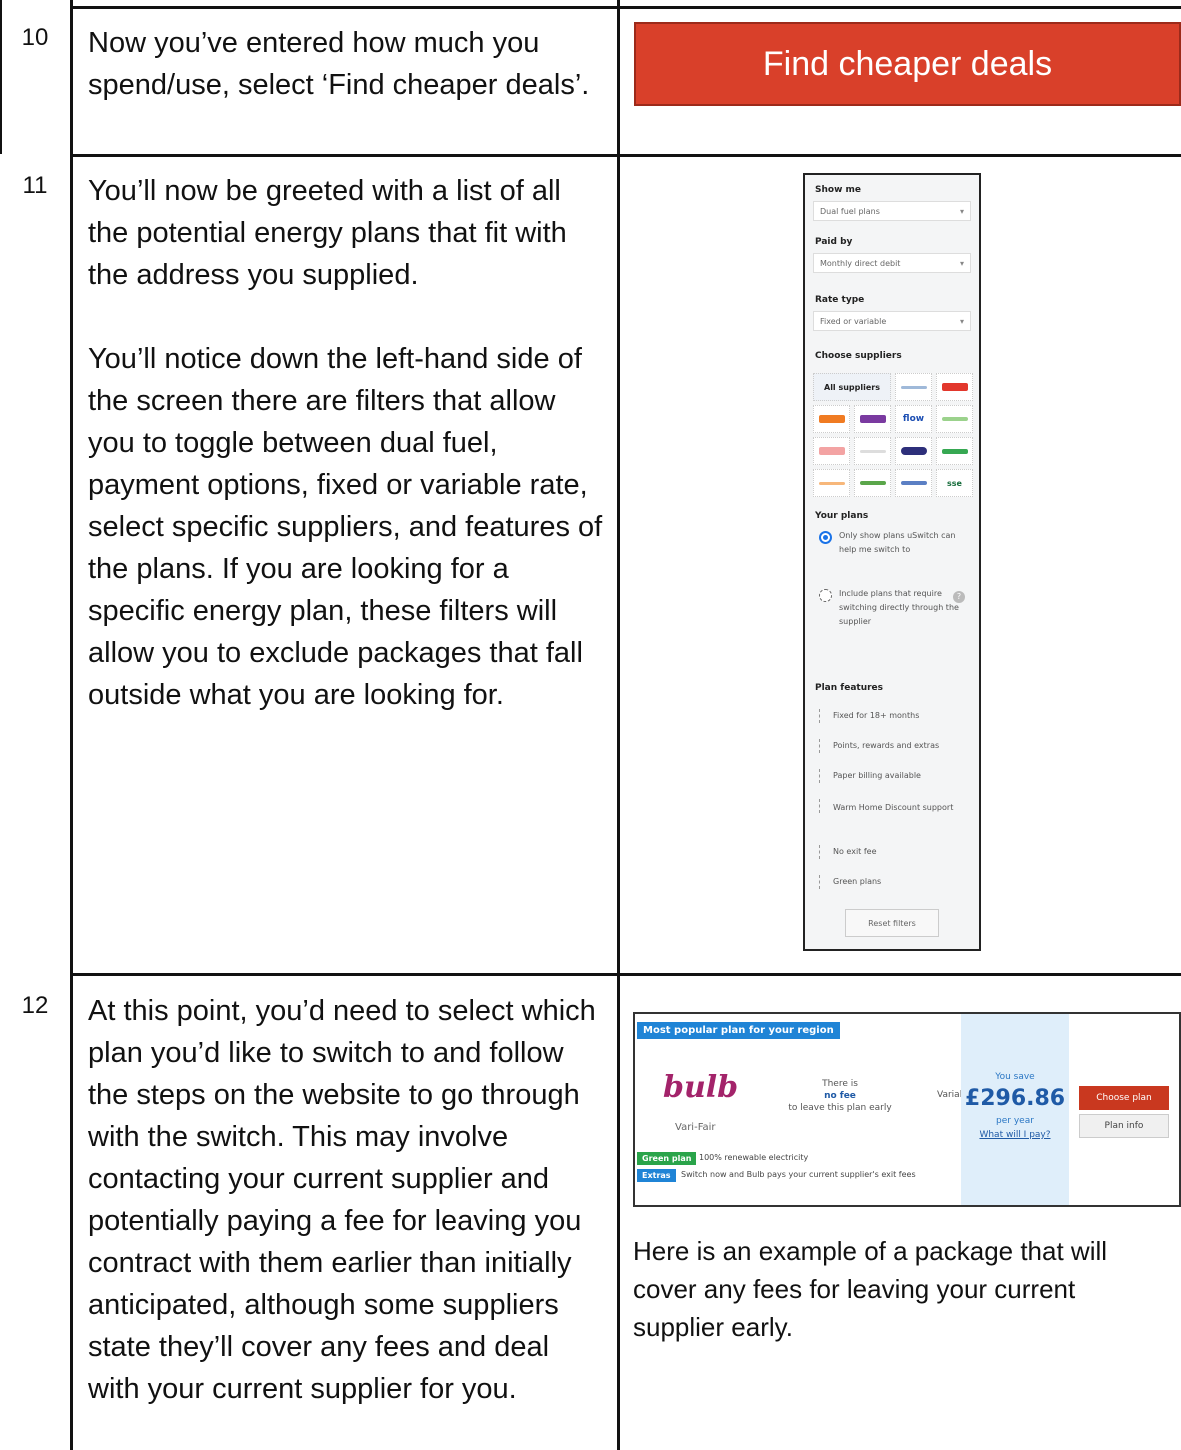 The image size is (1181, 1450). I want to click on feature-label: Paper billing available, so click(877, 775).